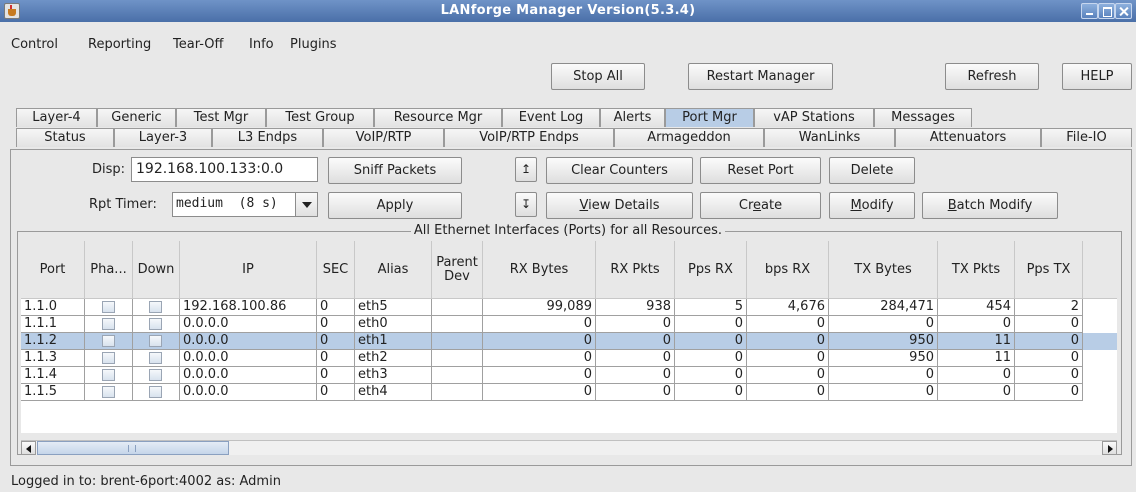 This screenshot has height=492, width=1136. What do you see at coordinates (248, 392) in the screenshot?
I see `cell-ip: 0.0.0.0` at bounding box center [248, 392].